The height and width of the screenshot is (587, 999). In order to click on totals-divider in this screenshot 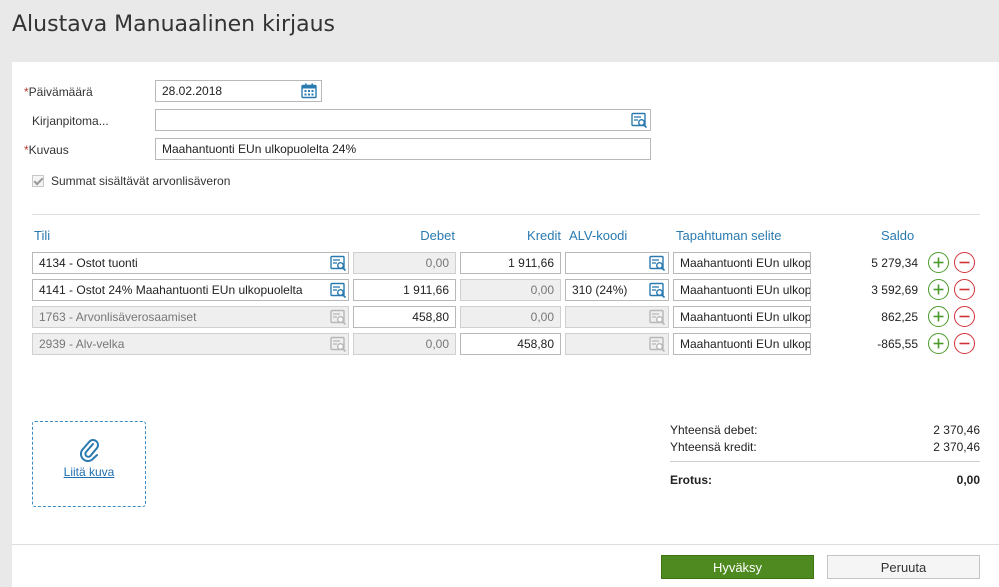, I will do `click(825, 461)`.